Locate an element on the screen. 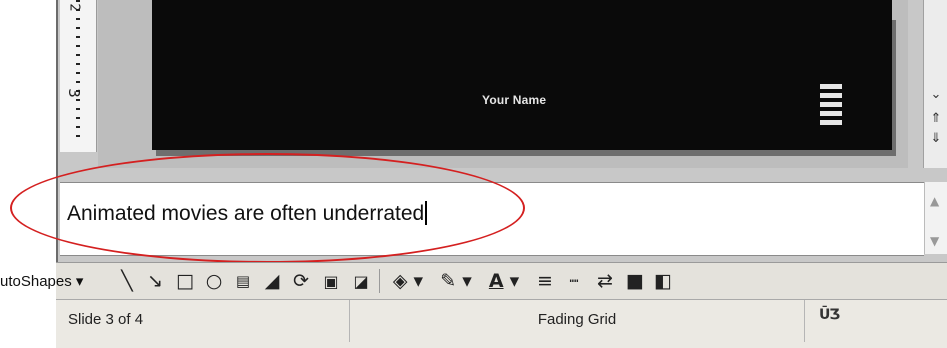  scroll-up-icon: ▲ is located at coordinates (934, 201).